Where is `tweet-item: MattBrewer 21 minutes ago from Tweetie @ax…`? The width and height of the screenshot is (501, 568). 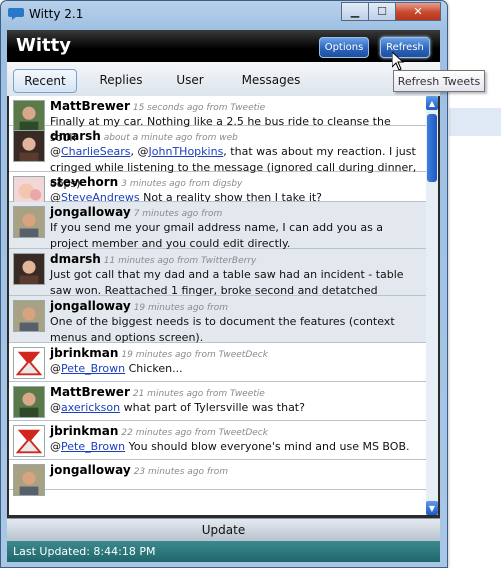
tweet-item: MattBrewer 21 minutes ago from Tweetie @ax… is located at coordinates (217, 401).